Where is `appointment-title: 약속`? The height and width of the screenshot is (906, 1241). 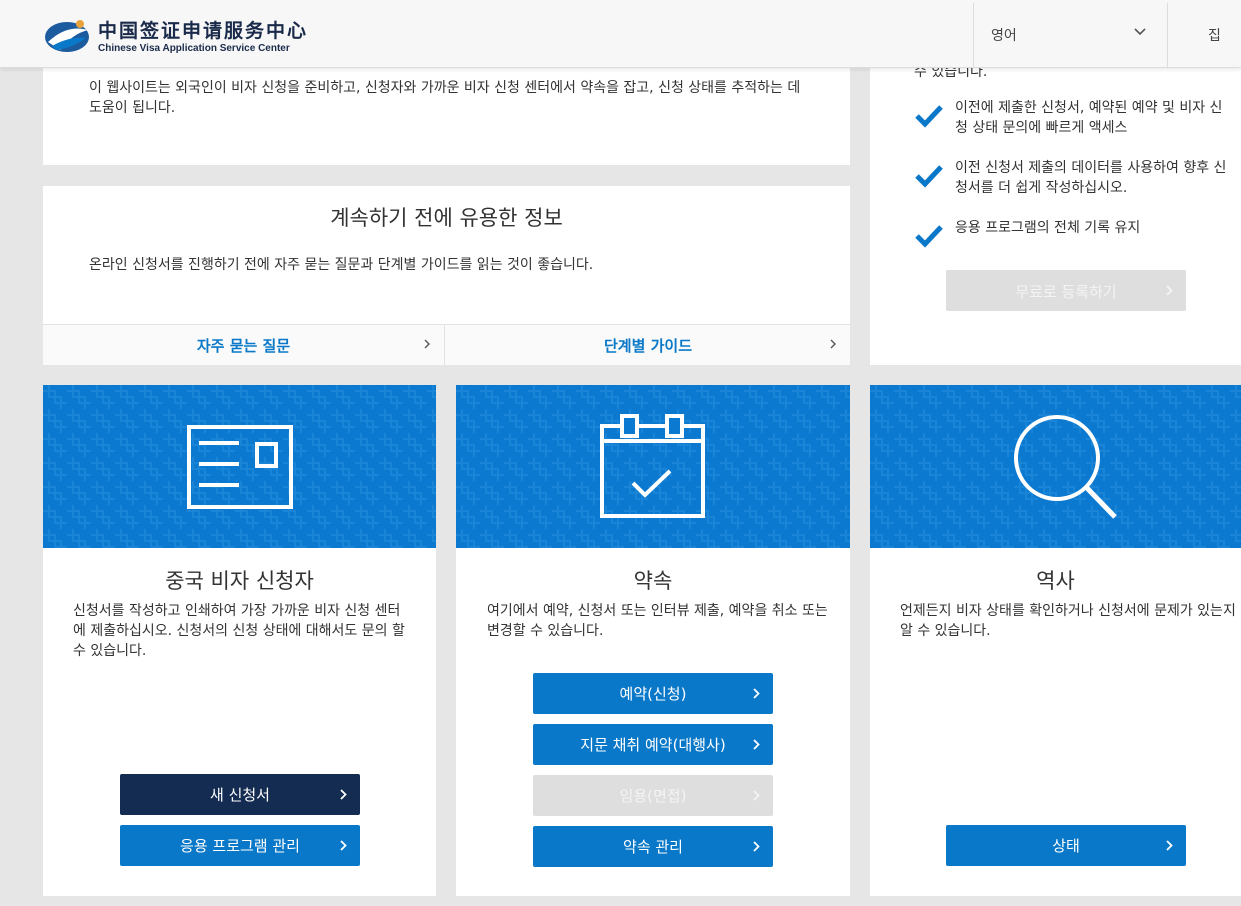
appointment-title: 약속 is located at coordinates (653, 581).